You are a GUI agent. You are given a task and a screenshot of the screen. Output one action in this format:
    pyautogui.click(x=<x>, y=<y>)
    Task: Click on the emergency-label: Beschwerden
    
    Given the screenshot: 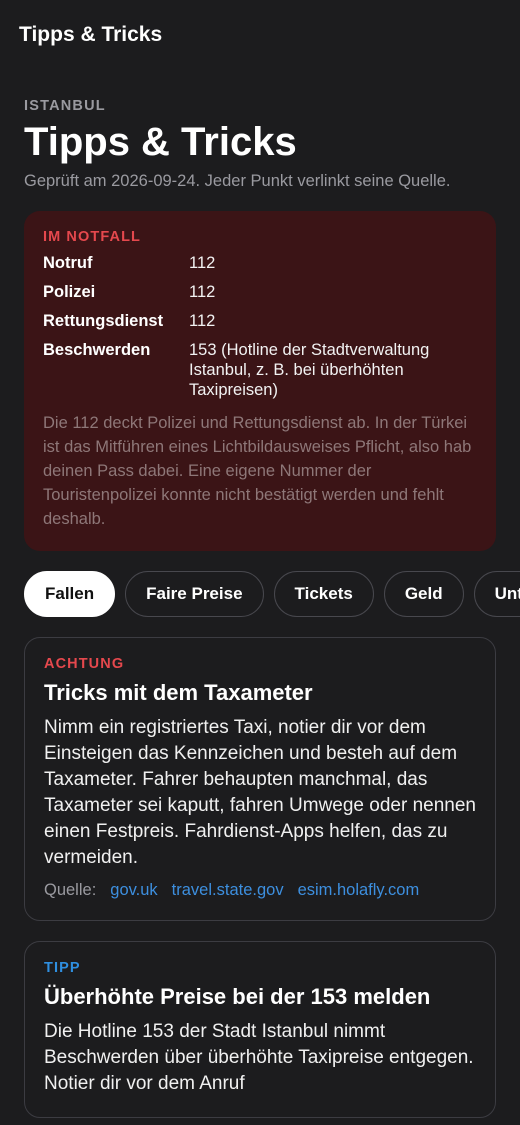 What is the action you would take?
    pyautogui.click(x=97, y=350)
    